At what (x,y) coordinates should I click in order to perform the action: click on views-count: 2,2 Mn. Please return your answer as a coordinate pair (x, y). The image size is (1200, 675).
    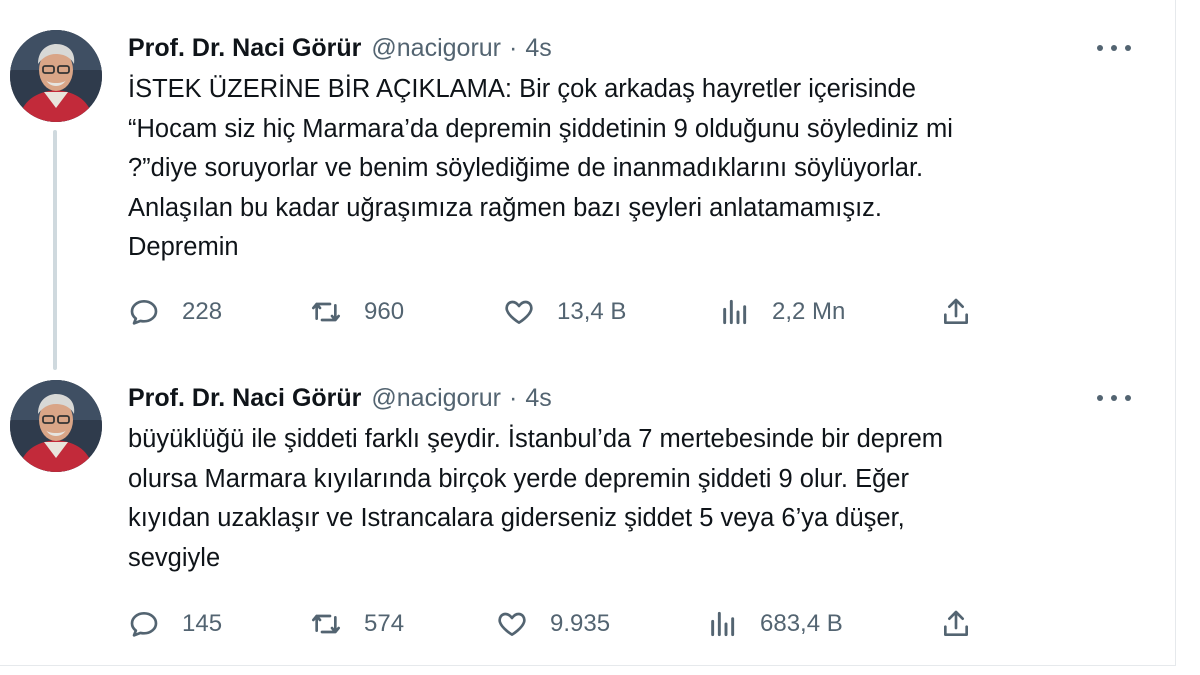
    Looking at the image, I should click on (809, 311).